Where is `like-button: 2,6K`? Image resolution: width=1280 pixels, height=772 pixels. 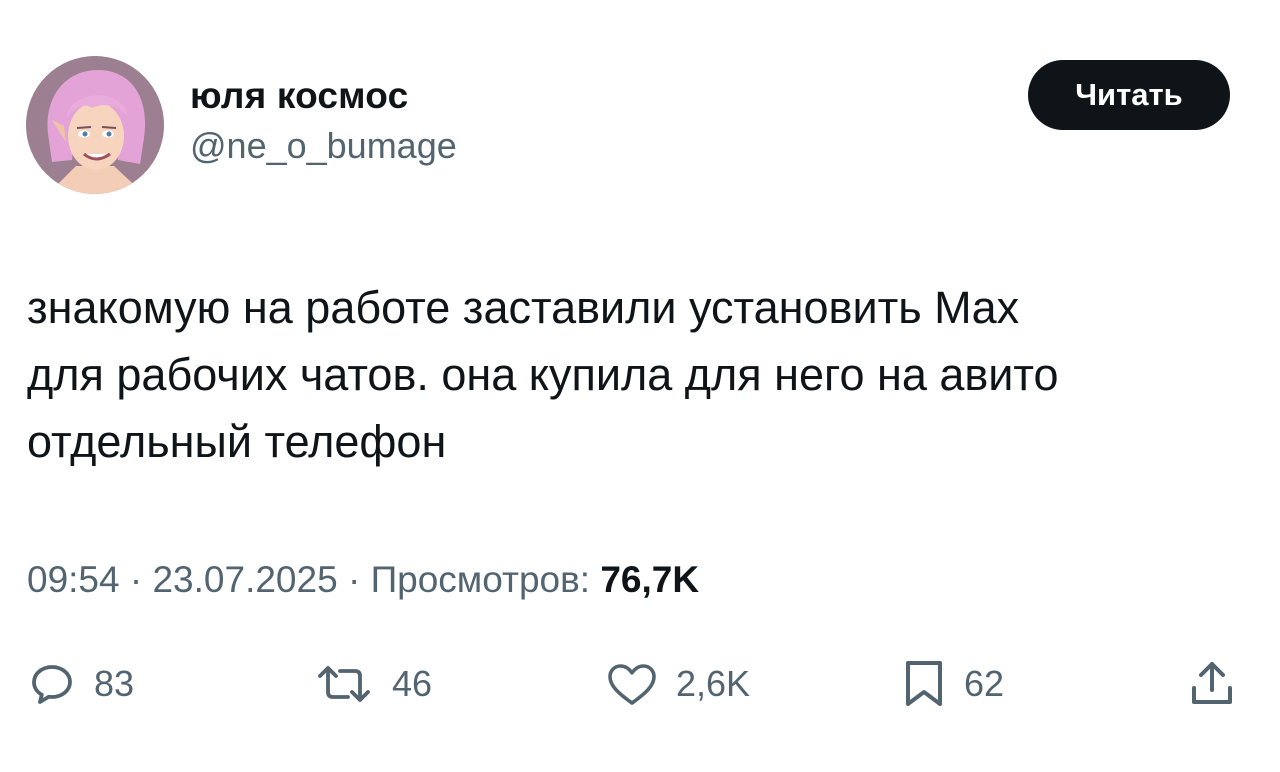
like-button: 2,6K is located at coordinates (678, 684).